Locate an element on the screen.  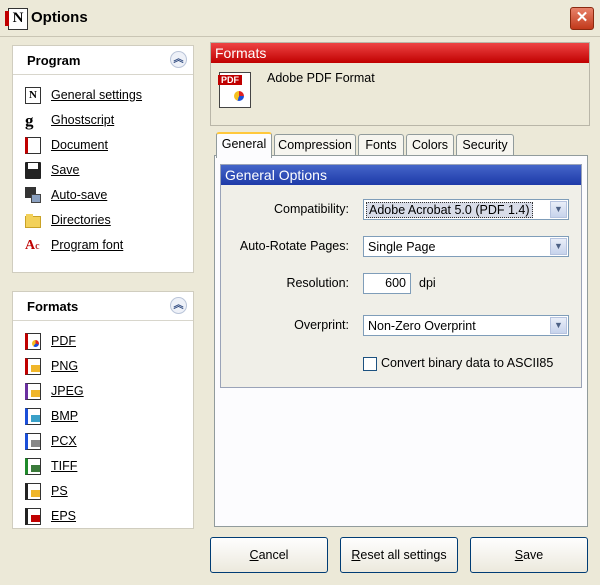
cancel-button: Cancel is located at coordinates (269, 555).